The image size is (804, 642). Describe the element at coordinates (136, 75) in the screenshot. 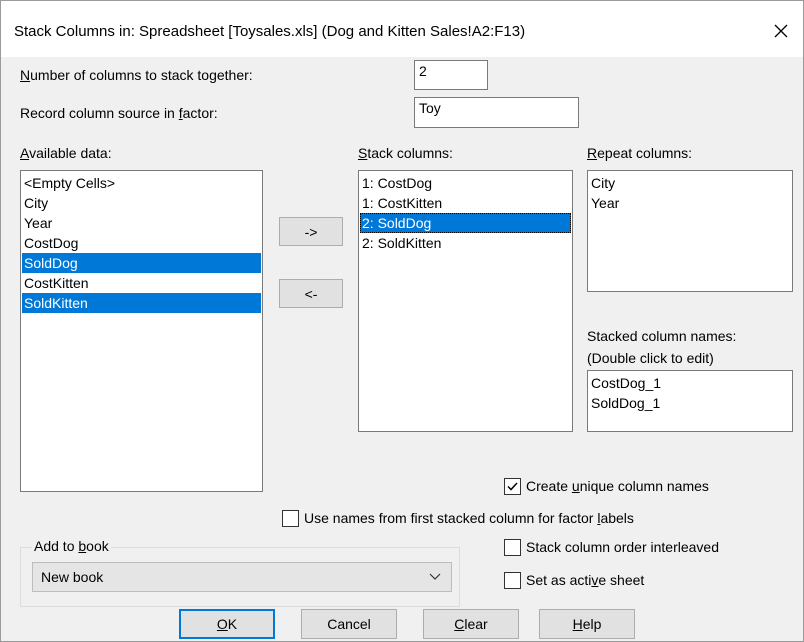

I see `num-columns-label: Number of columns to stack together:` at that location.